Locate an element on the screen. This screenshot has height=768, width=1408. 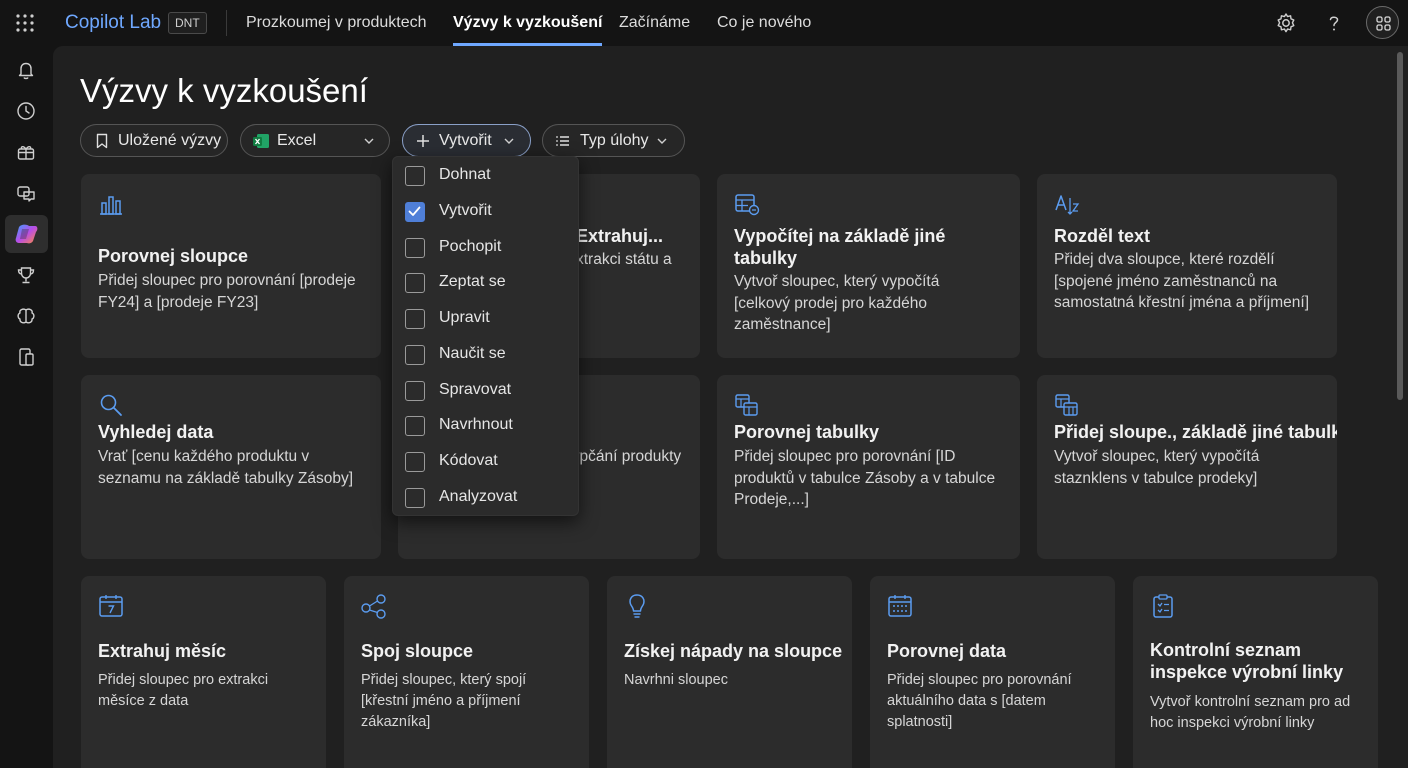
dropdown-item-analyzovat: Analyzovat is located at coordinates (486, 497).